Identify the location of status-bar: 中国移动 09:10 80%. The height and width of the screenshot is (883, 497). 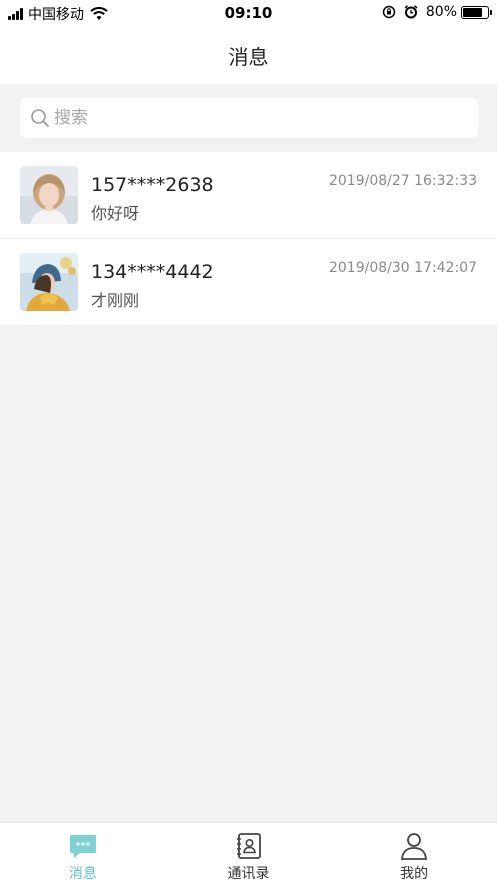
(248, 13).